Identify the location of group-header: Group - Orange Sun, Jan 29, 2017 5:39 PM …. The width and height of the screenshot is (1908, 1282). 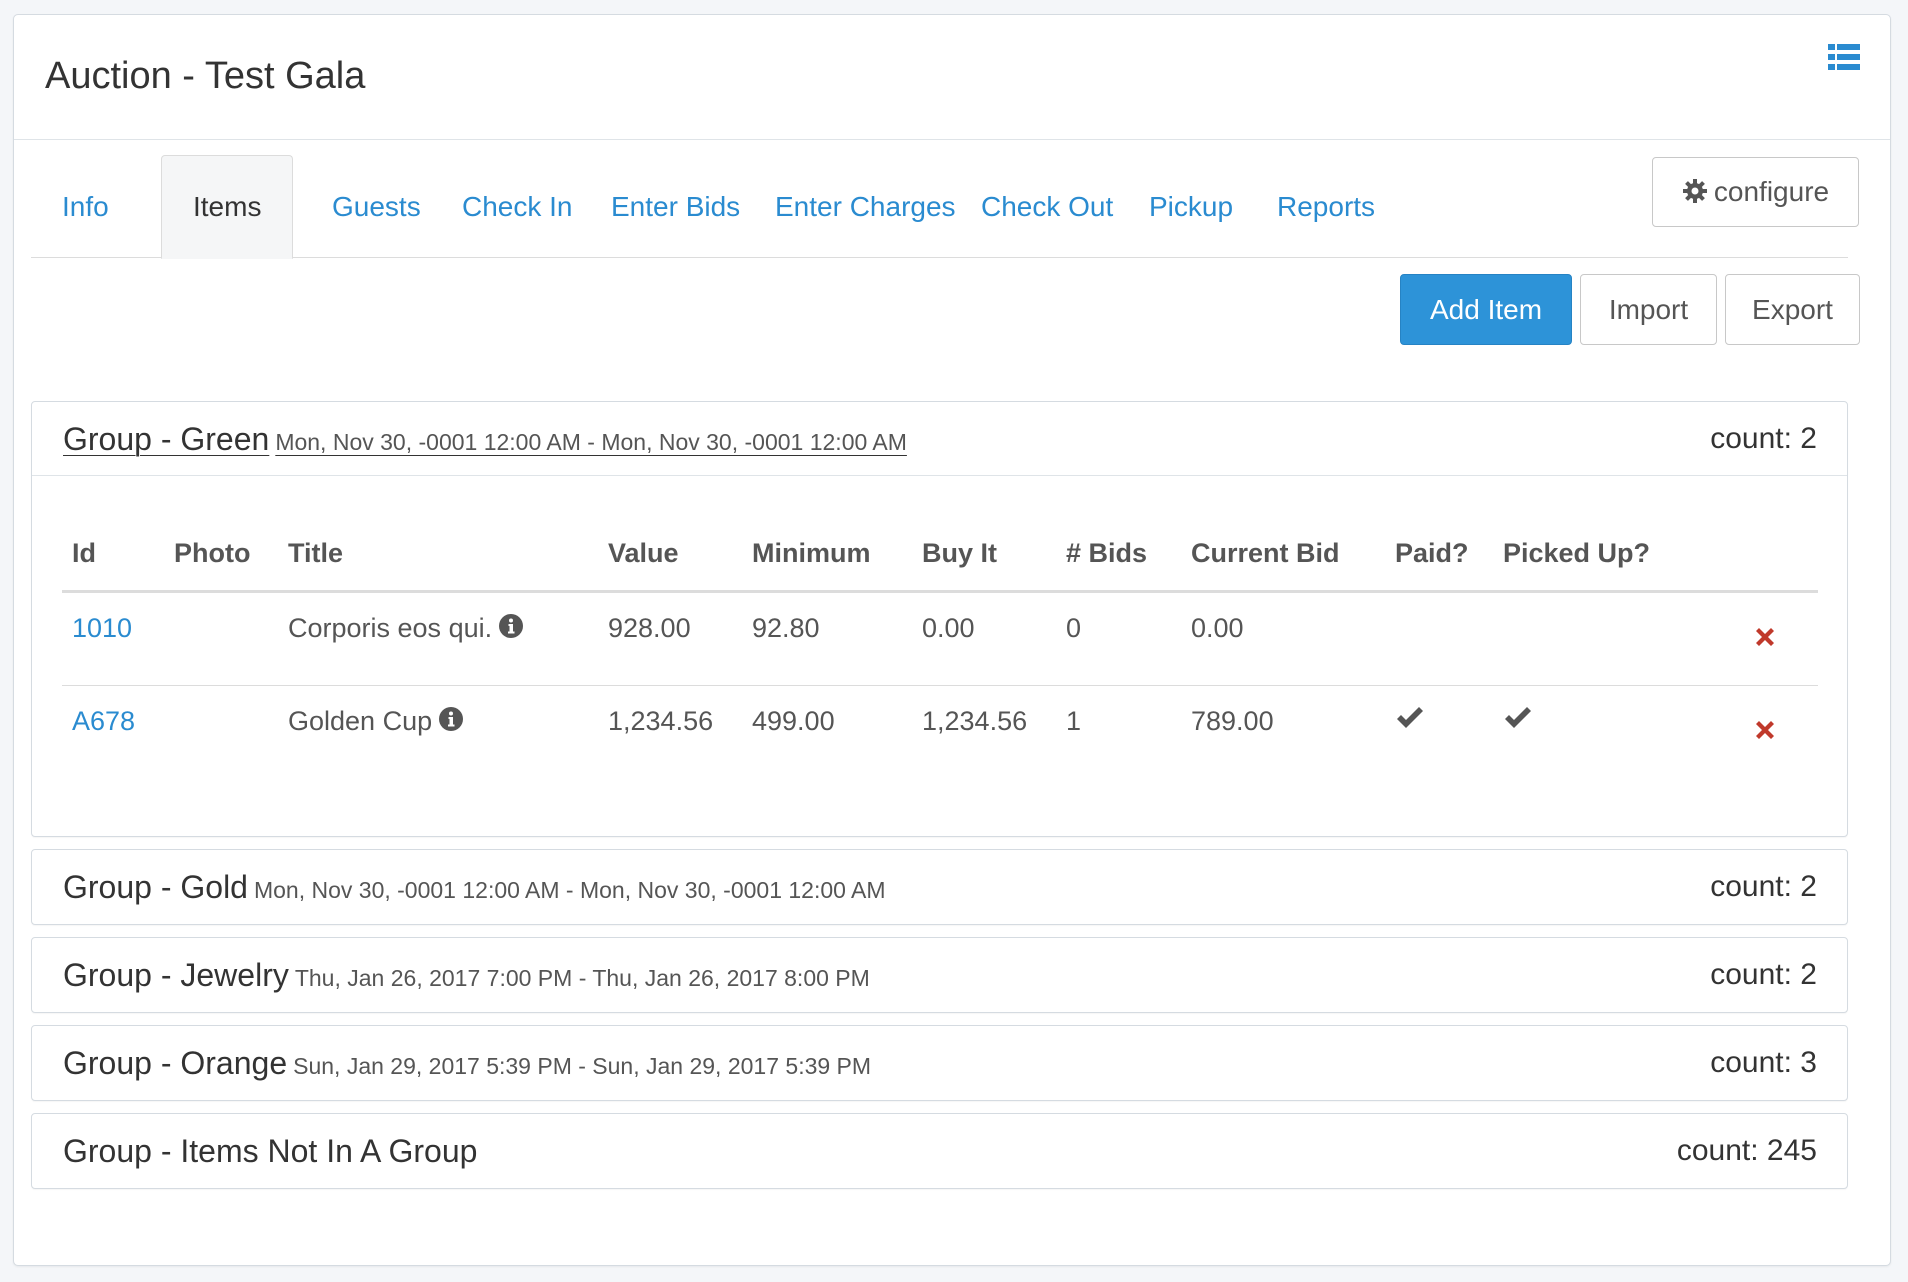
(939, 1063).